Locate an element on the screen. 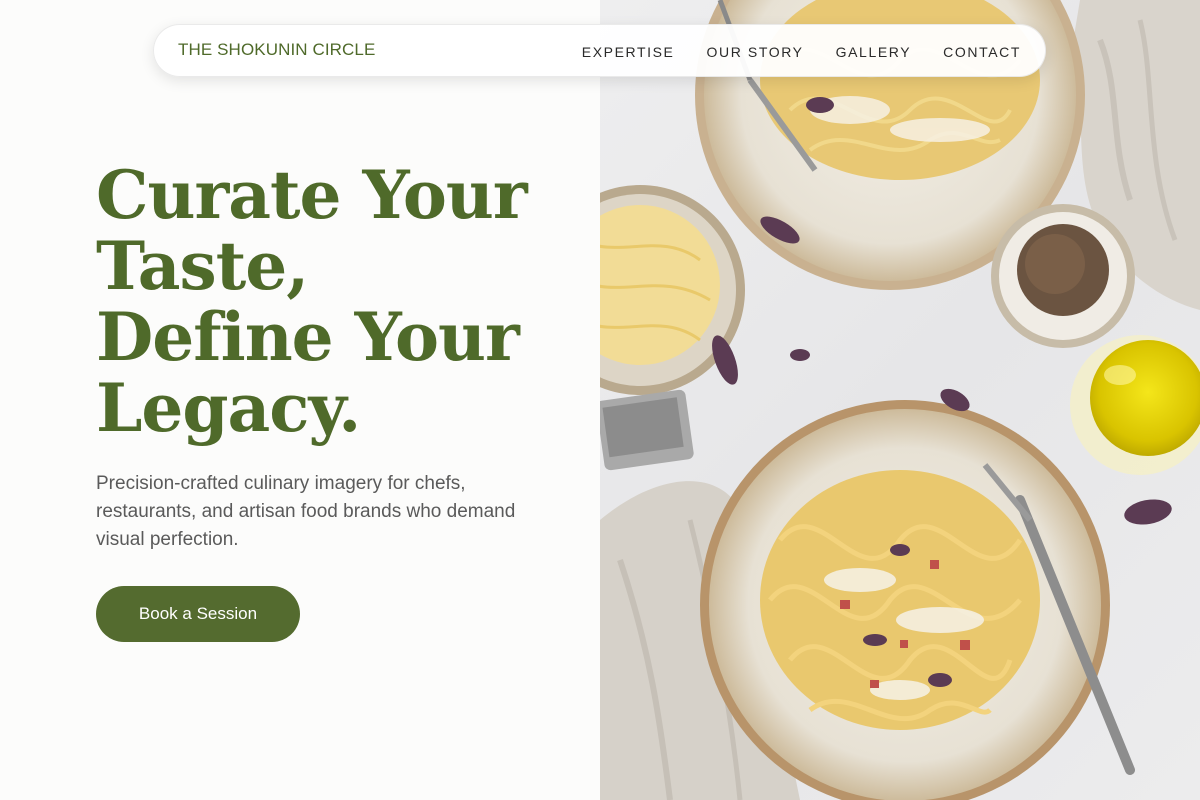  hero-title-line-2: Taste, is located at coordinates (202, 266).